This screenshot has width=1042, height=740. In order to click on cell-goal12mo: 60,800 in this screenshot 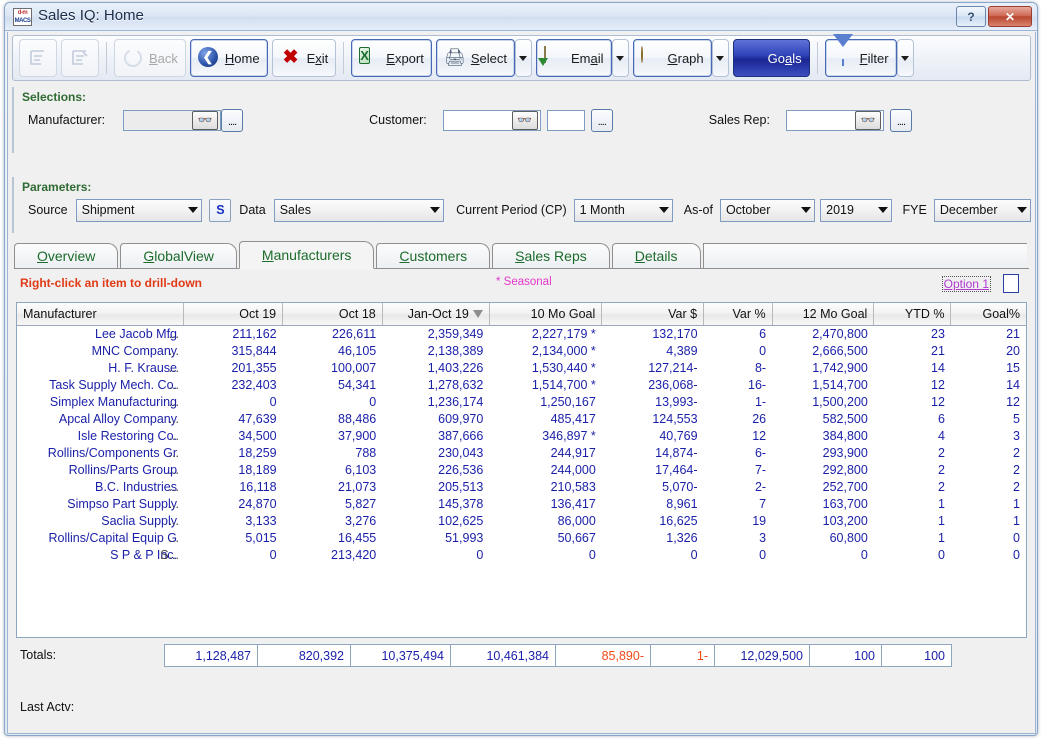, I will do `click(848, 537)`.